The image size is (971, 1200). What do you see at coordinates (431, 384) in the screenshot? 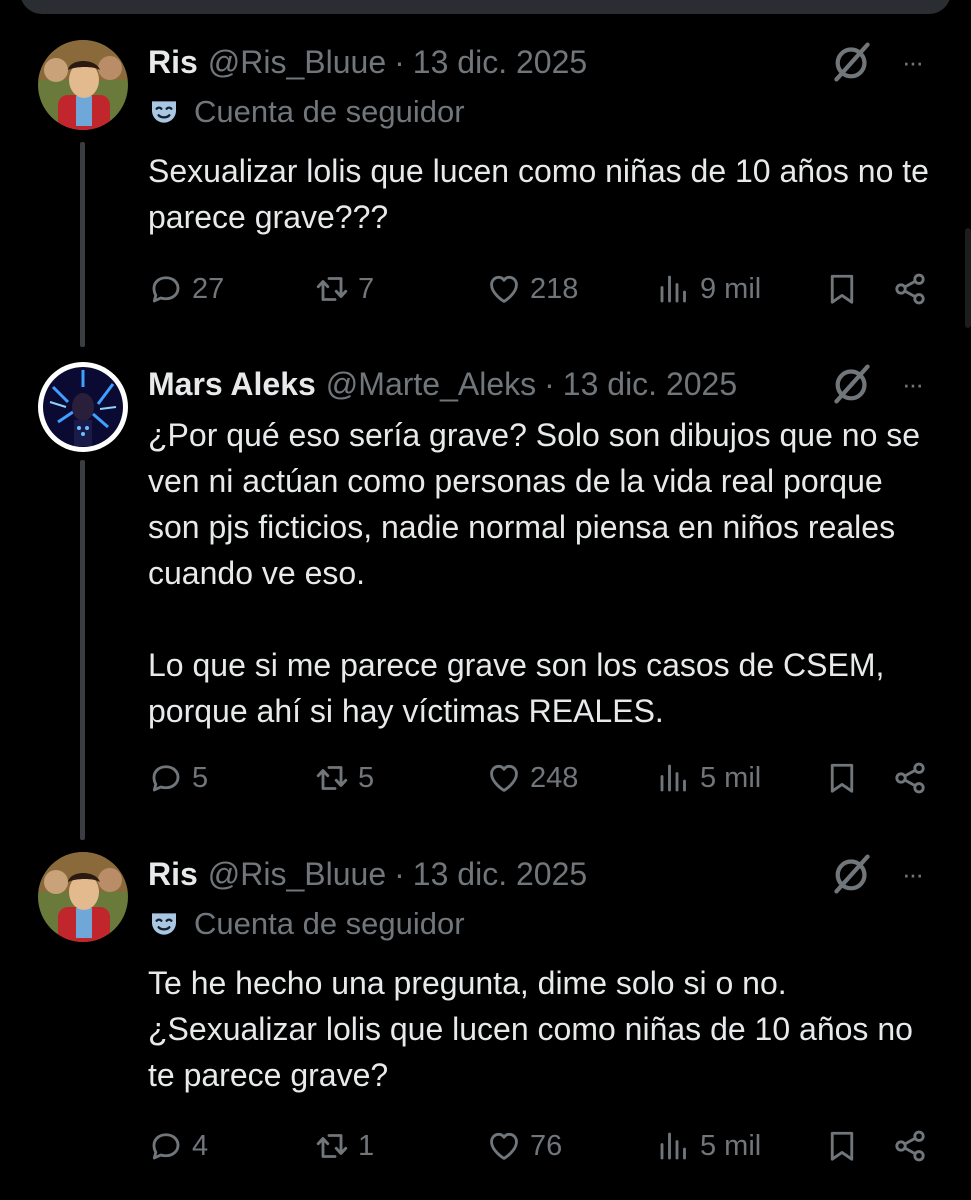
I see `author-handle: @Marte_Aleks` at bounding box center [431, 384].